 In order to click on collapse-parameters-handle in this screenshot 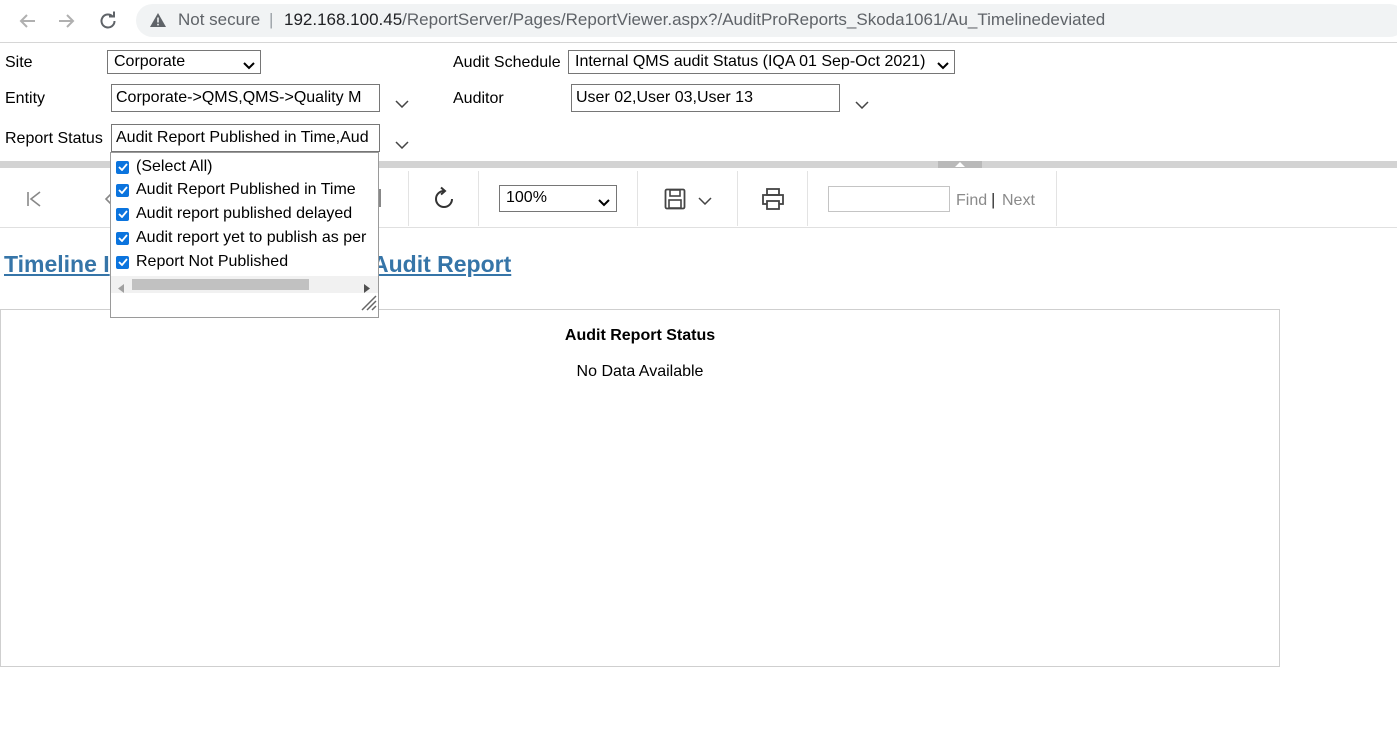, I will do `click(960, 164)`.